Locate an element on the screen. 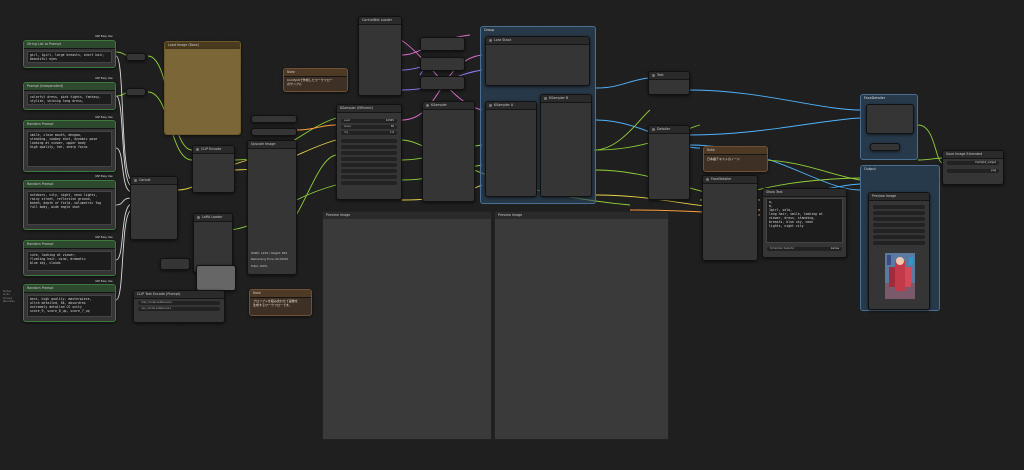  node-title: CLIP Text Encode (Prompt) is located at coordinates (179, 295).